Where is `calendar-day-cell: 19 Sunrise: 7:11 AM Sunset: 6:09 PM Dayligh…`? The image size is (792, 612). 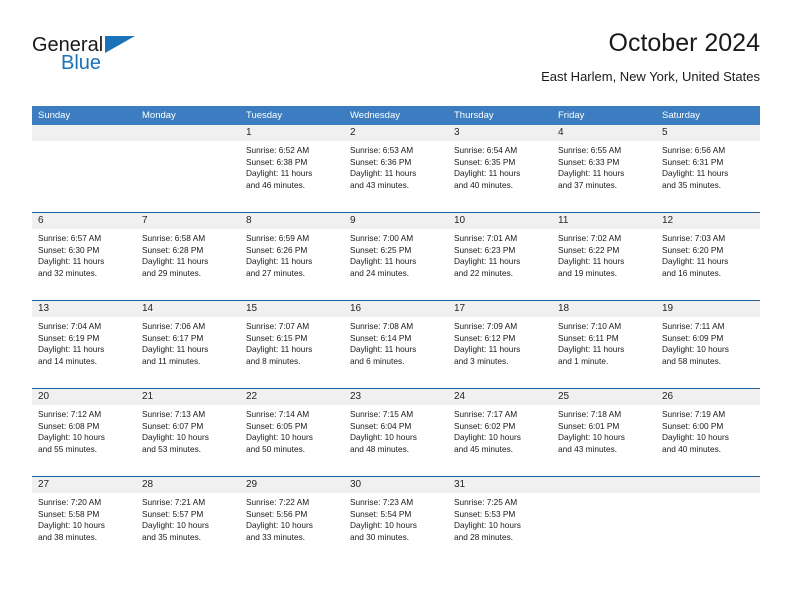 calendar-day-cell: 19 Sunrise: 7:11 AM Sunset: 6:09 PM Dayligh… is located at coordinates (708, 344).